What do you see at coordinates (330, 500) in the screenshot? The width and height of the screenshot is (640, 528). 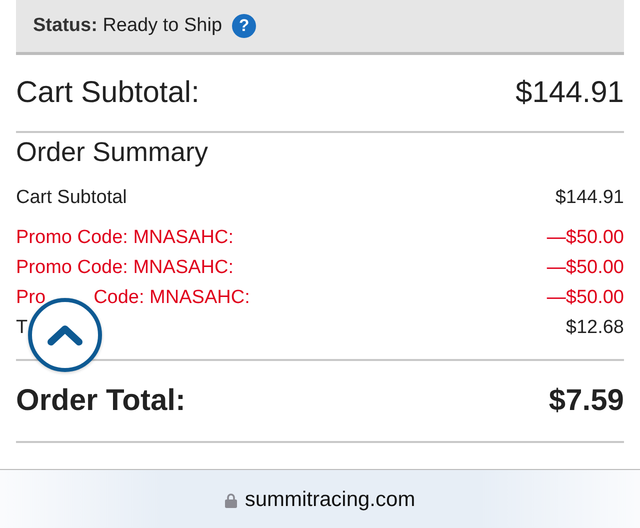 I see `url-text: summitracing.com` at bounding box center [330, 500].